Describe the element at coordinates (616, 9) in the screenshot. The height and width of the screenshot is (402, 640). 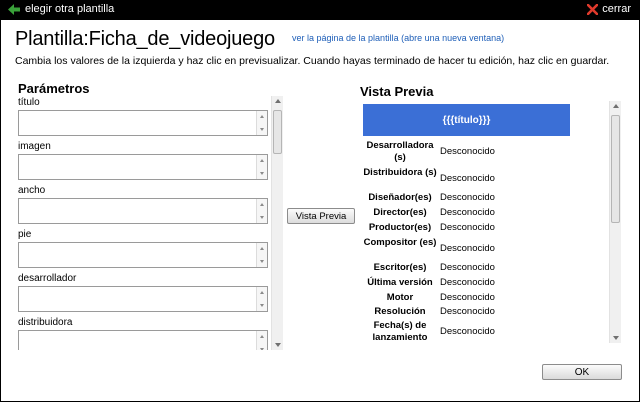
I see `close-label: cerrar` at that location.